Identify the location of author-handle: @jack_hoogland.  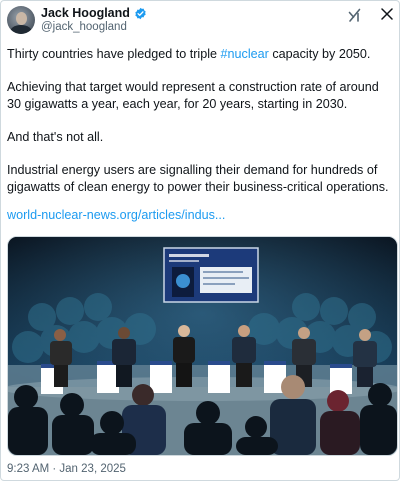
(84, 27).